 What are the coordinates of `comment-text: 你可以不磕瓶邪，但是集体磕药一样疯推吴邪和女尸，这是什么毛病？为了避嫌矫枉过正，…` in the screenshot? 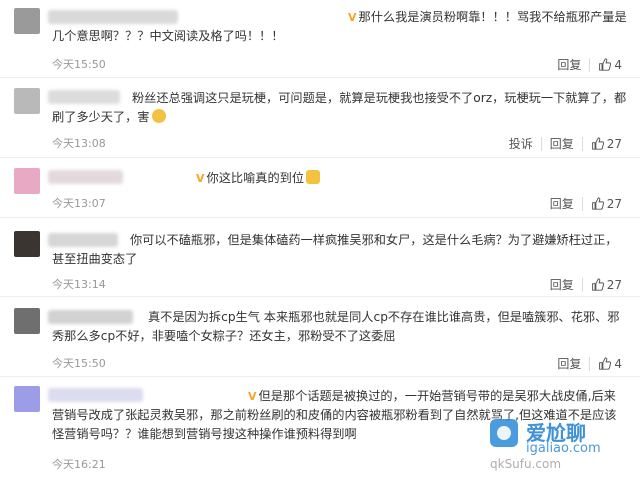 It's located at (339, 250).